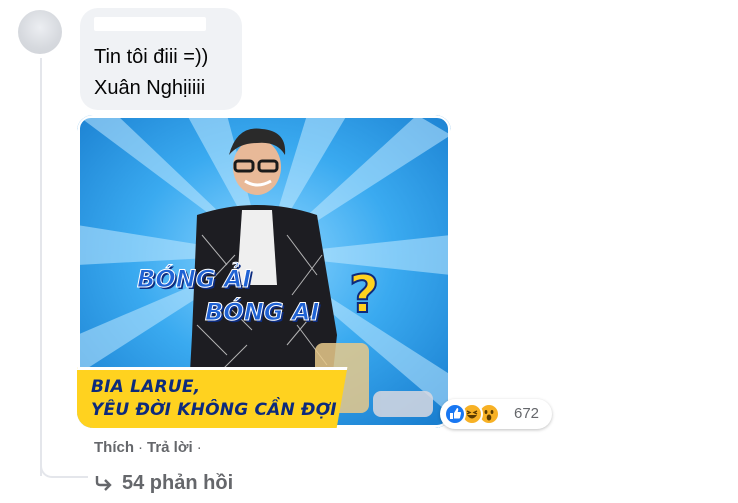 The height and width of the screenshot is (503, 738). Describe the element at coordinates (146, 387) in the screenshot. I see `banner-text-line-1: BIA LARUE,` at that location.